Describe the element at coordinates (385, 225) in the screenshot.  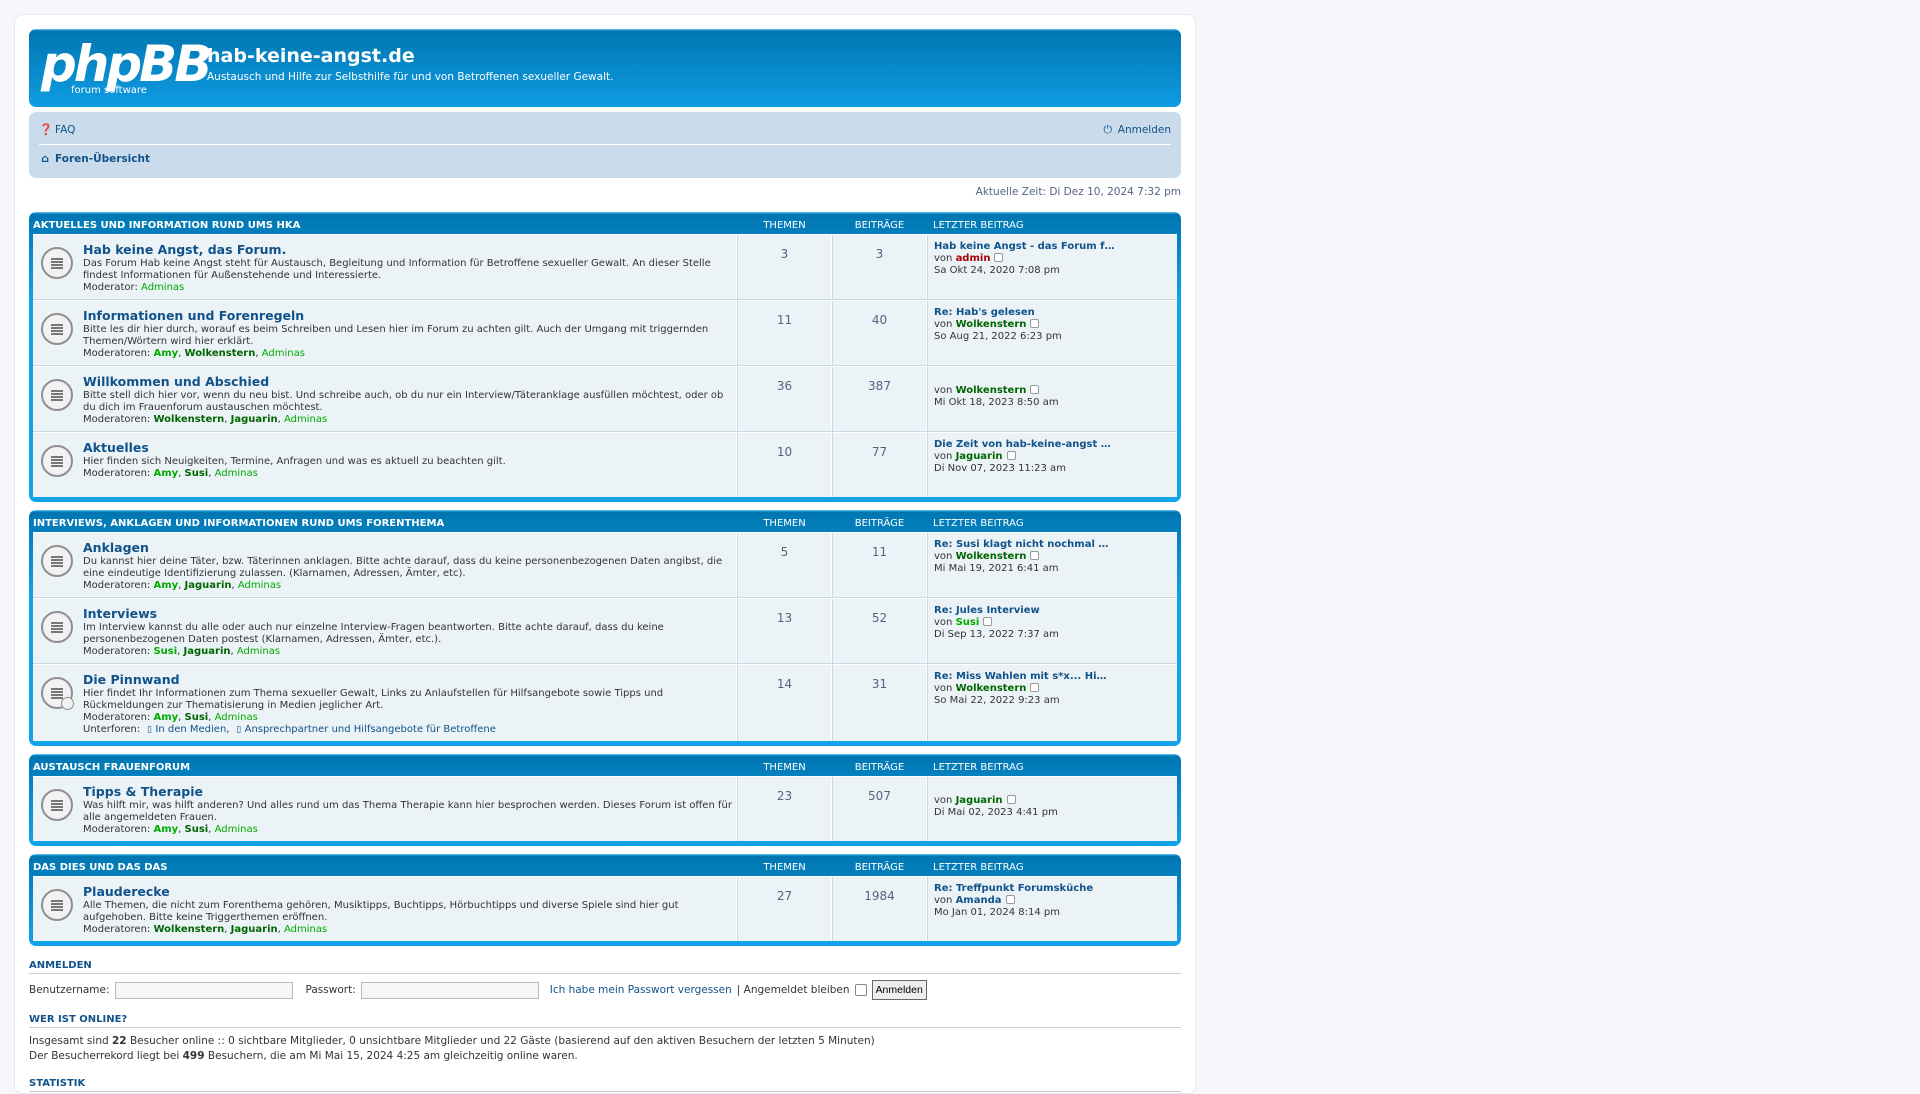
I see `category-title: Aktuelles und Information rund ums HKA` at that location.